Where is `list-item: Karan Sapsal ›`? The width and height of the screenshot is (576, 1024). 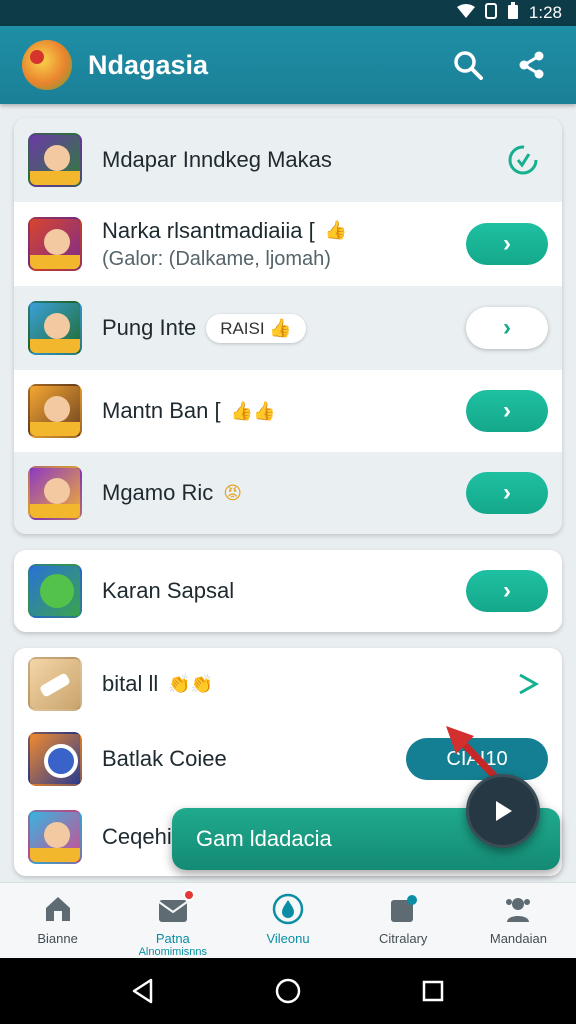
list-item: Karan Sapsal › is located at coordinates (288, 591).